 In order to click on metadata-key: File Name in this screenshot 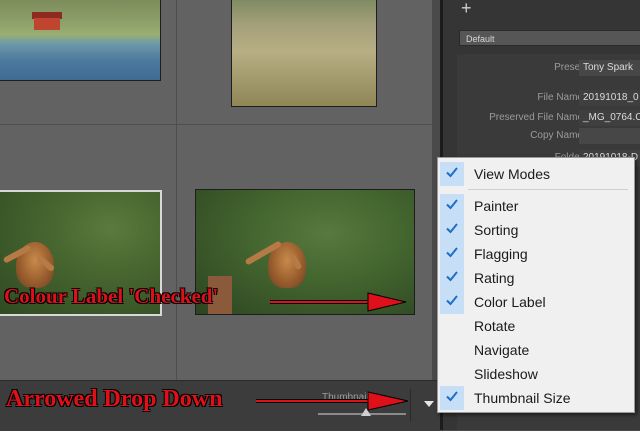, I will do `click(560, 97)`.